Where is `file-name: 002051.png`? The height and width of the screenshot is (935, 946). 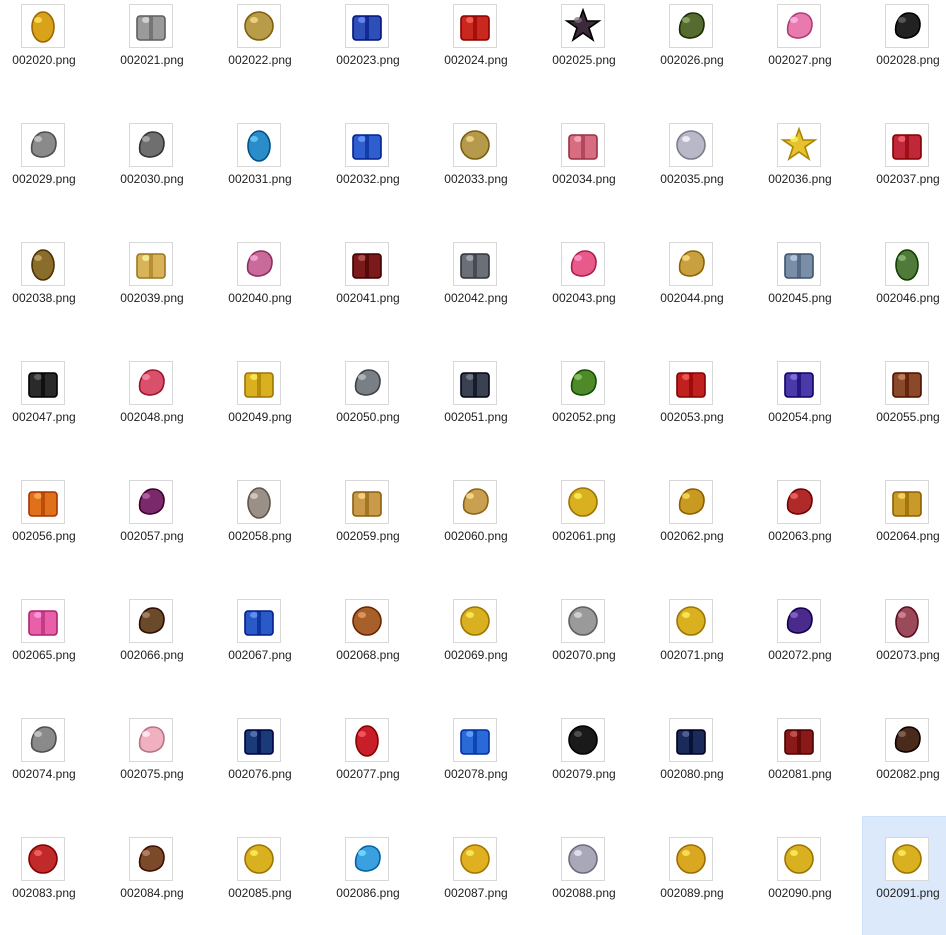 file-name: 002051.png is located at coordinates (476, 417).